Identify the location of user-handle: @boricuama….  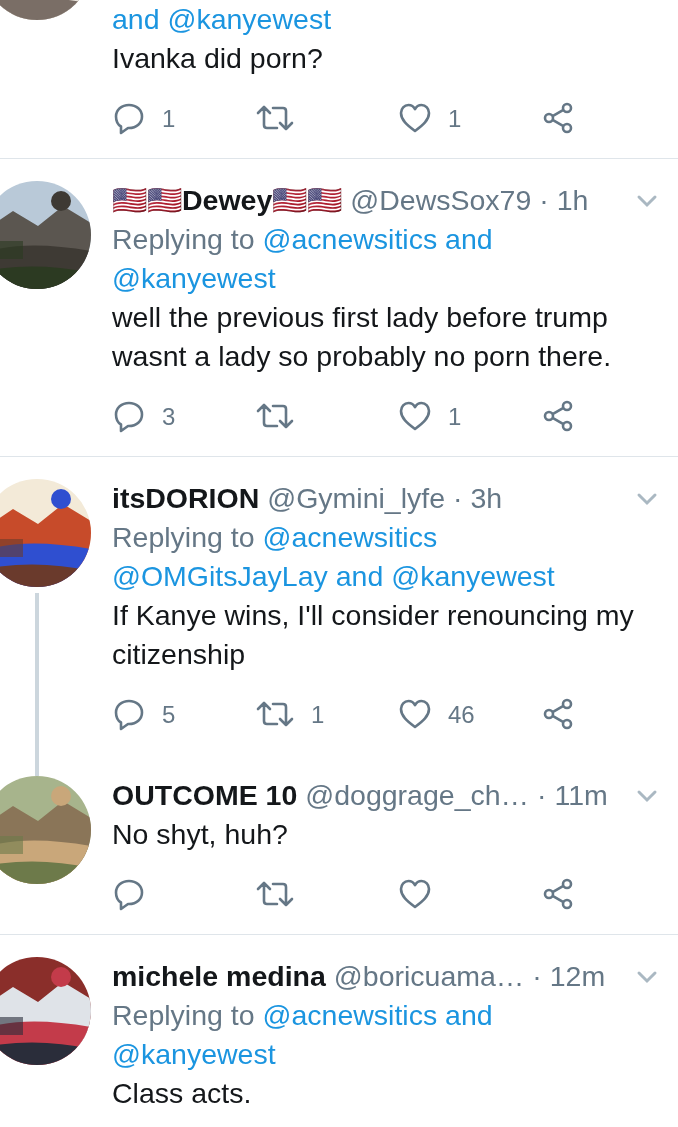
(429, 976).